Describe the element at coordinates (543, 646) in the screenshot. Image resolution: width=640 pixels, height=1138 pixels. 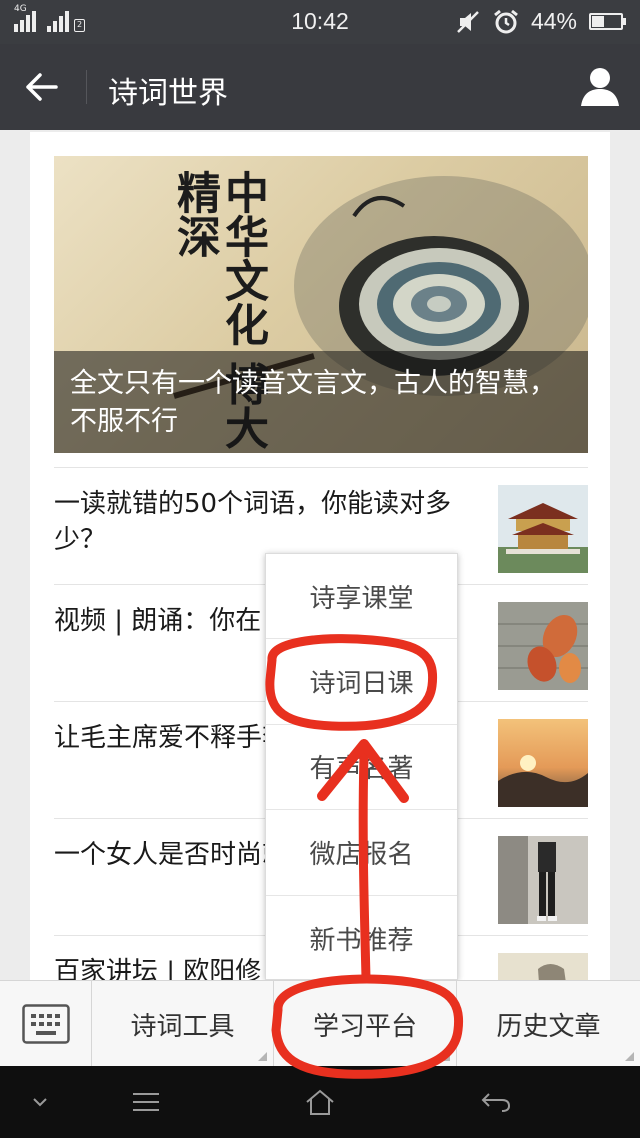
I see `leaf-thumb` at that location.